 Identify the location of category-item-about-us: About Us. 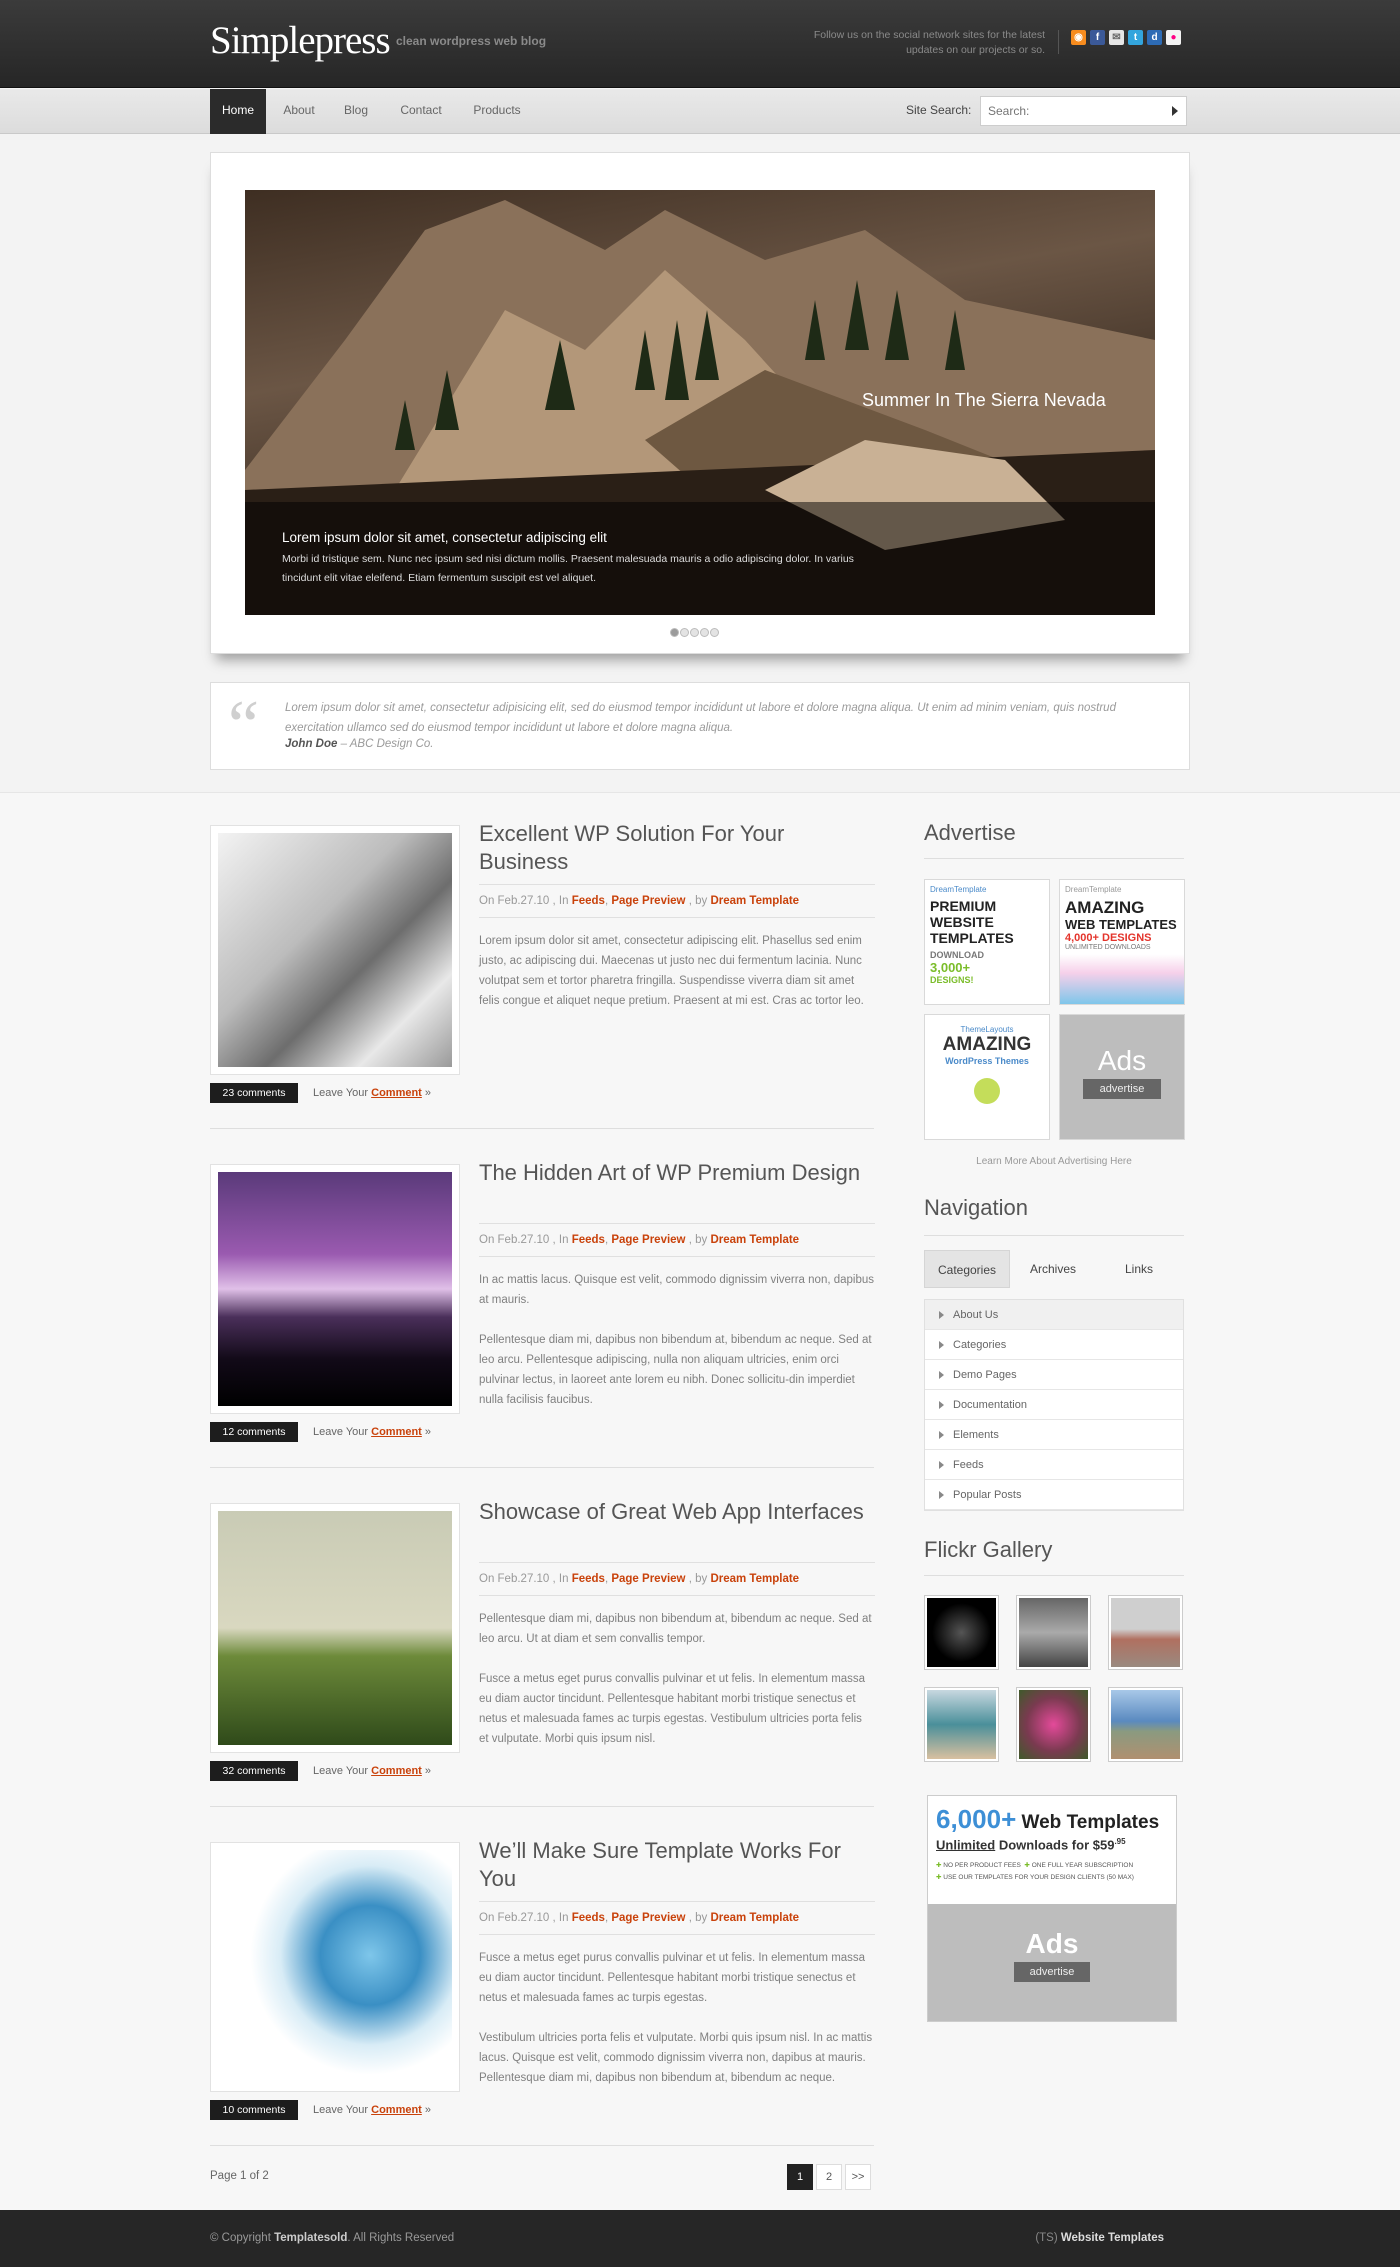
(1054, 1315).